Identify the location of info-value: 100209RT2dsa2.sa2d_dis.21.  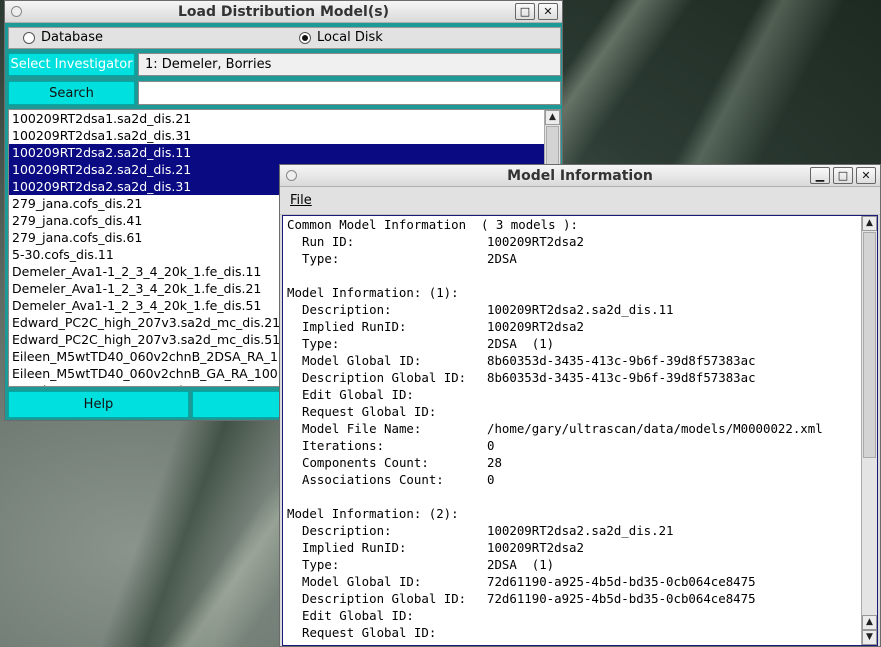
(580, 530).